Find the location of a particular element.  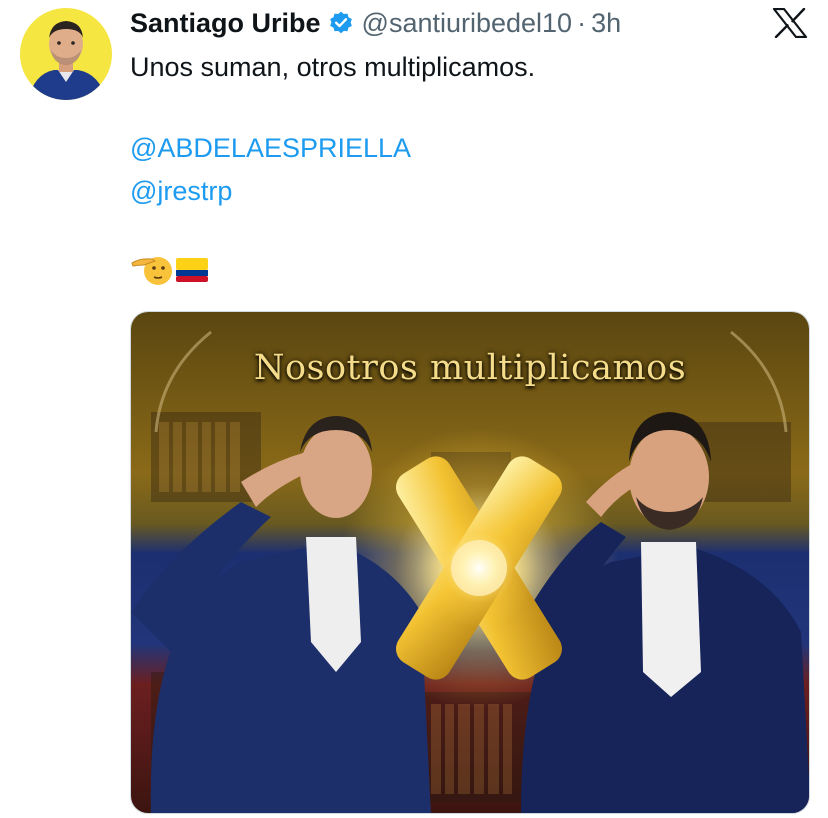

tweet-timestamp: 3h is located at coordinates (606, 23).